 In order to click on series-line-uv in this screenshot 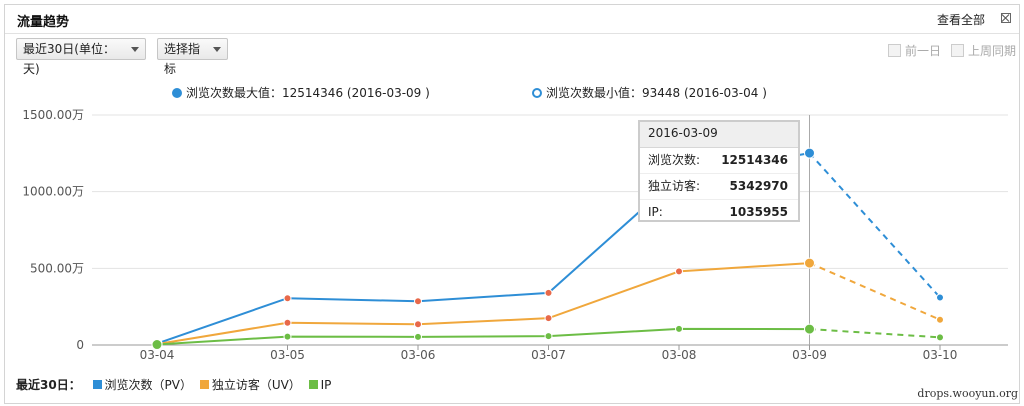, I will do `click(483, 304)`.